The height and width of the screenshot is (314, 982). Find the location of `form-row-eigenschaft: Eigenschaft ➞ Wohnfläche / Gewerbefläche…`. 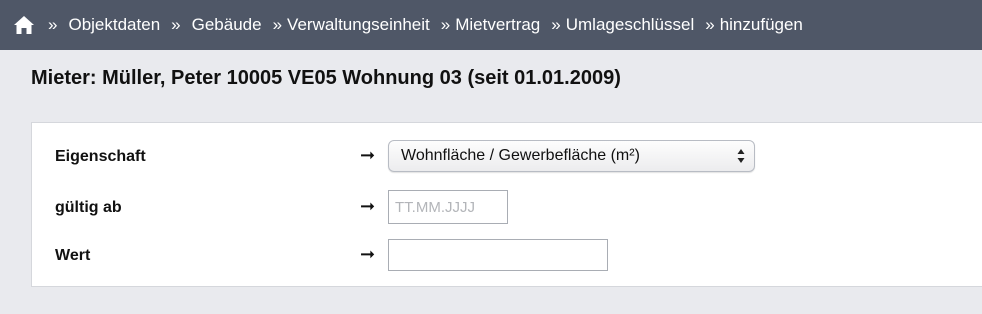

form-row-eigenschaft: Eigenschaft ➞ Wohnfläche / Gewerbefläche… is located at coordinates (507, 160).